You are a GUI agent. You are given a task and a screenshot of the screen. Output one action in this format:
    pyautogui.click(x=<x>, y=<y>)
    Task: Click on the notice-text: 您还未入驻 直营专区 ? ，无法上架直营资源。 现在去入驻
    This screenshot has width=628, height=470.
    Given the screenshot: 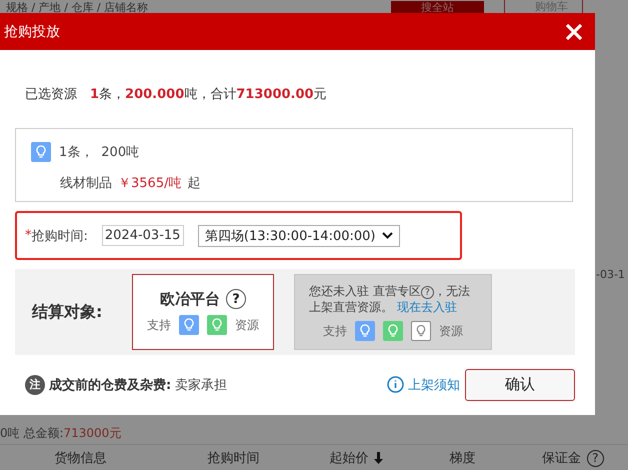 What is the action you would take?
    pyautogui.click(x=390, y=299)
    